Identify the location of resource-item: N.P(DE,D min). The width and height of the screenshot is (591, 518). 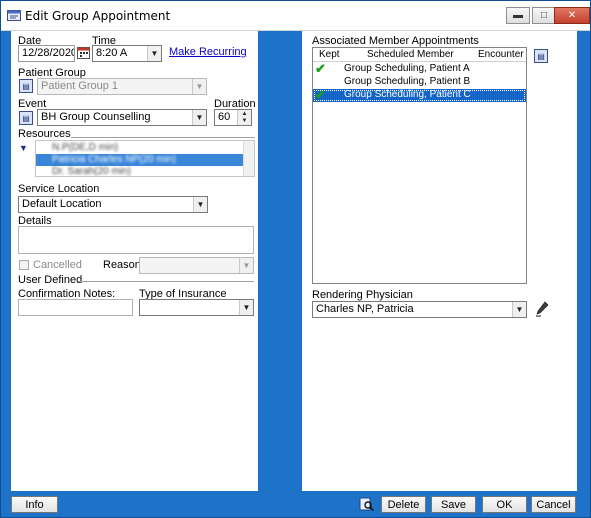
(140, 148).